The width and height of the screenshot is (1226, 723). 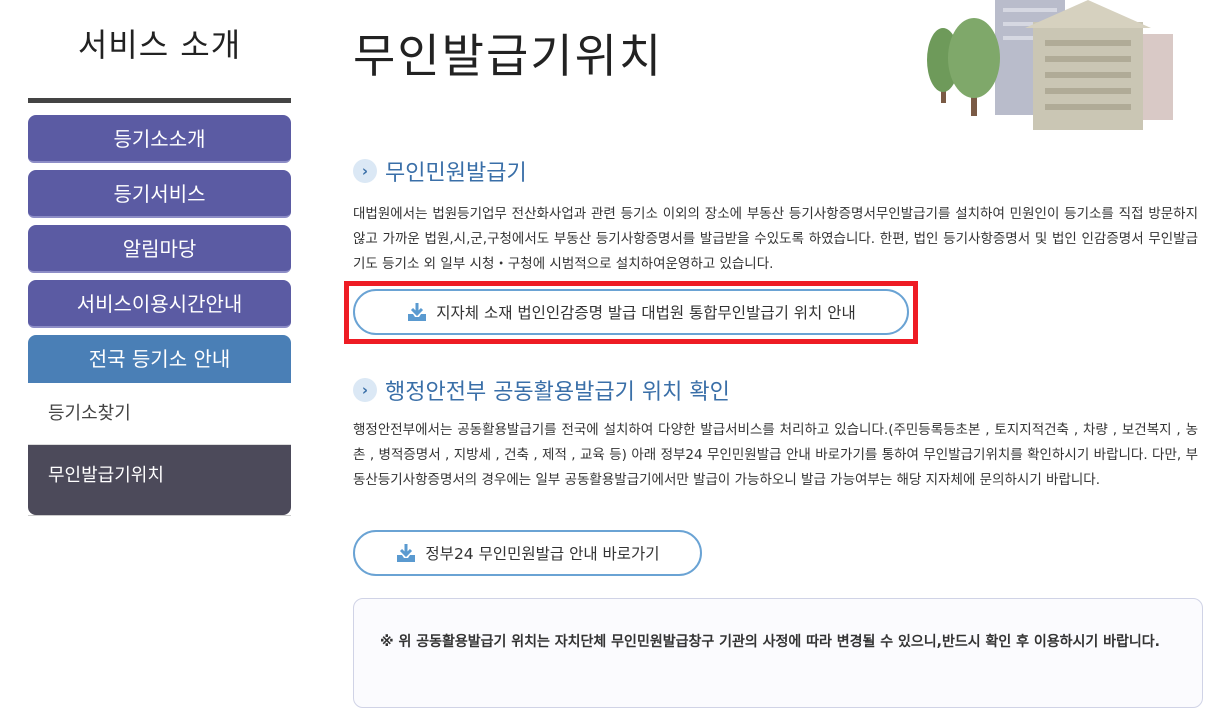 What do you see at coordinates (542, 554) in the screenshot?
I see `gov24-kiosk-shortcut-label: 정부24 무인민원발급 안내 바로가기` at bounding box center [542, 554].